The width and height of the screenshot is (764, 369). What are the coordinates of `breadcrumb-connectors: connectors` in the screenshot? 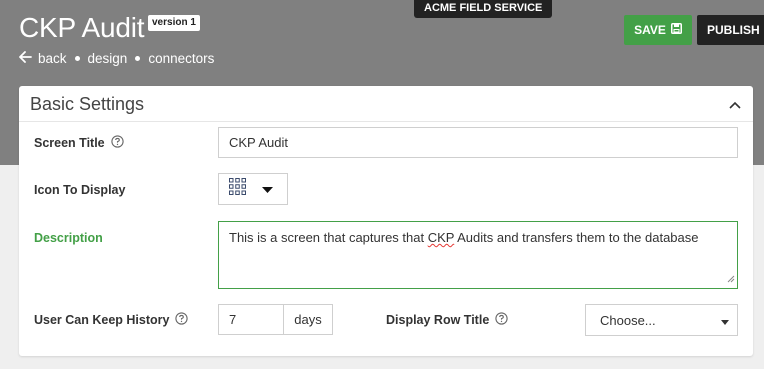 It's located at (181, 58).